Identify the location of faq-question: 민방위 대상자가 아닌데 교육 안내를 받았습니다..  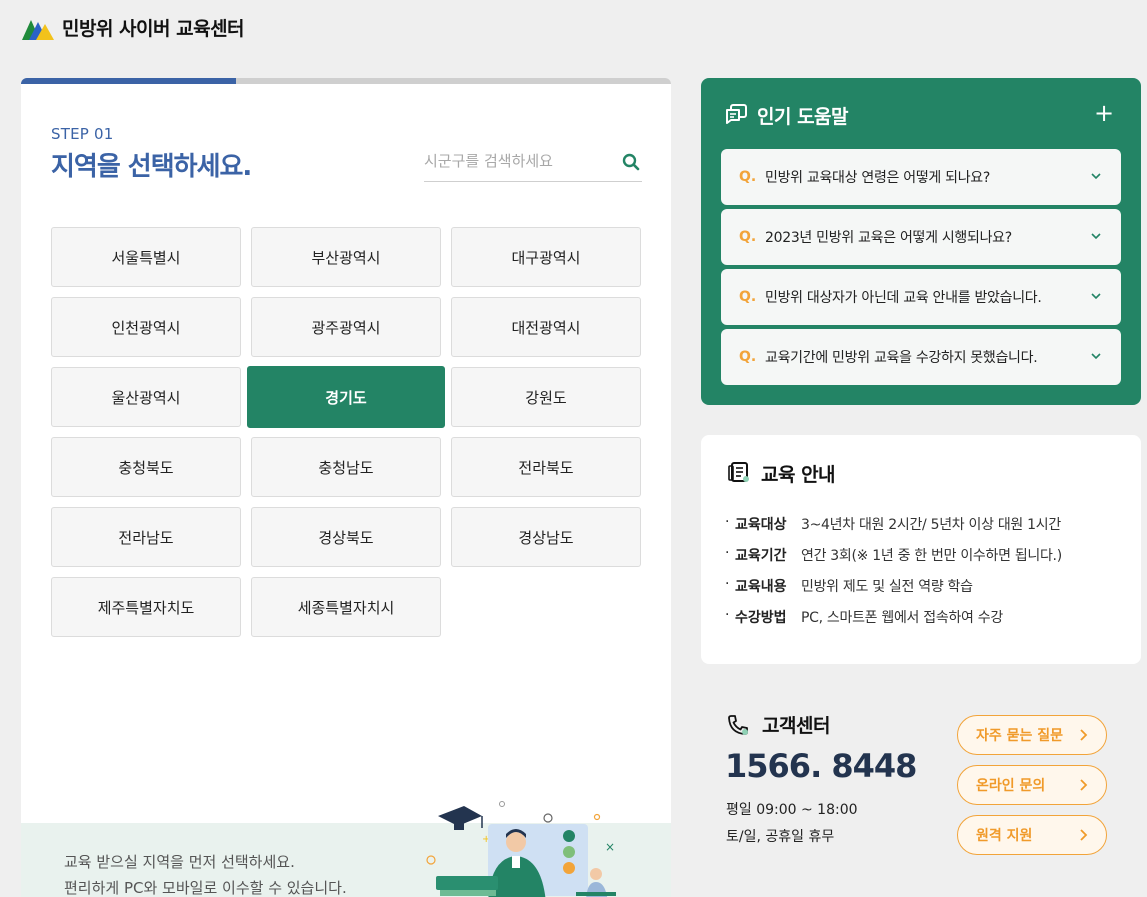
(903, 298).